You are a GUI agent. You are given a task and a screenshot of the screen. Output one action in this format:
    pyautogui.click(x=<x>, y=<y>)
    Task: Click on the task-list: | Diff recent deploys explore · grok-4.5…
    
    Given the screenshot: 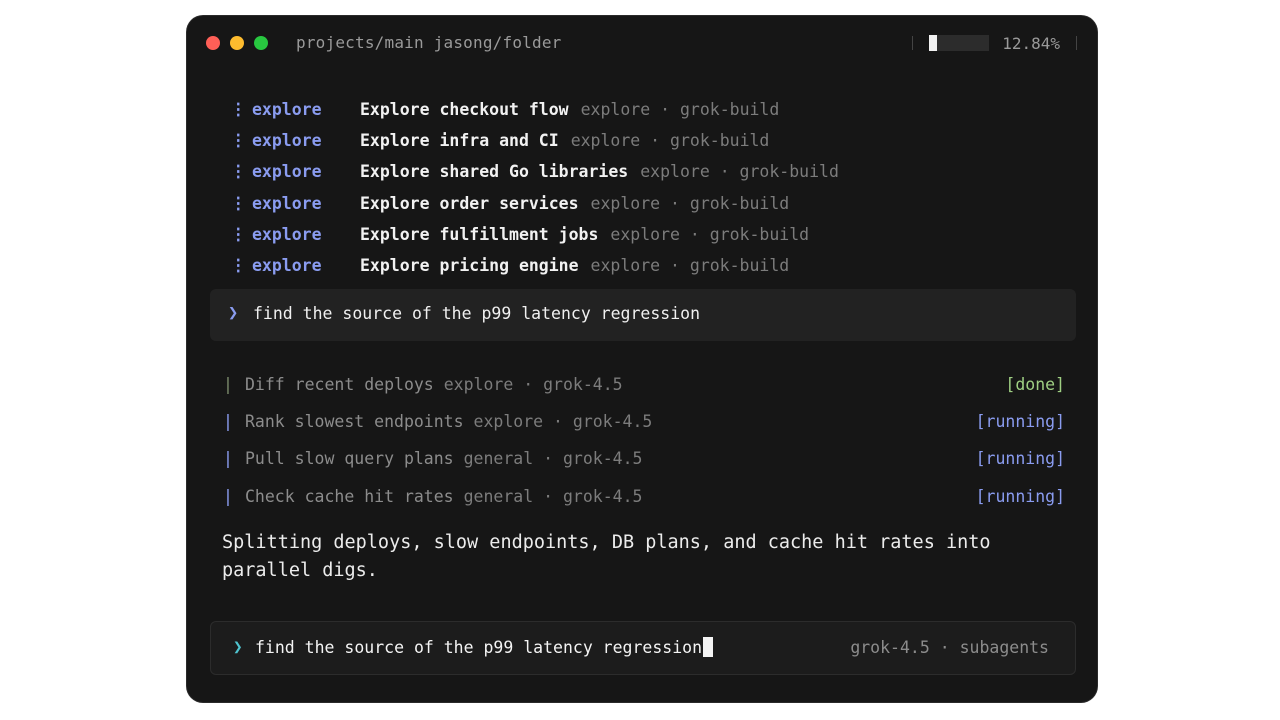 What is the action you would take?
    pyautogui.click(x=644, y=440)
    